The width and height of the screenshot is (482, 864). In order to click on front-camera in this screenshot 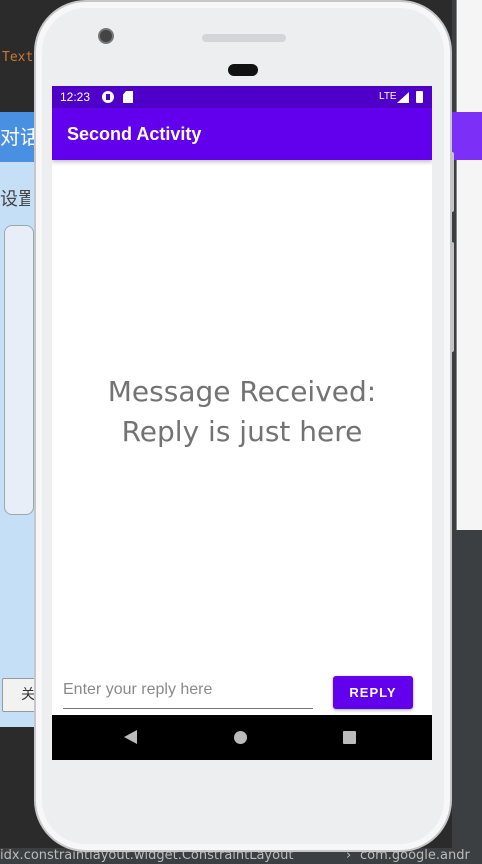, I will do `click(106, 36)`.